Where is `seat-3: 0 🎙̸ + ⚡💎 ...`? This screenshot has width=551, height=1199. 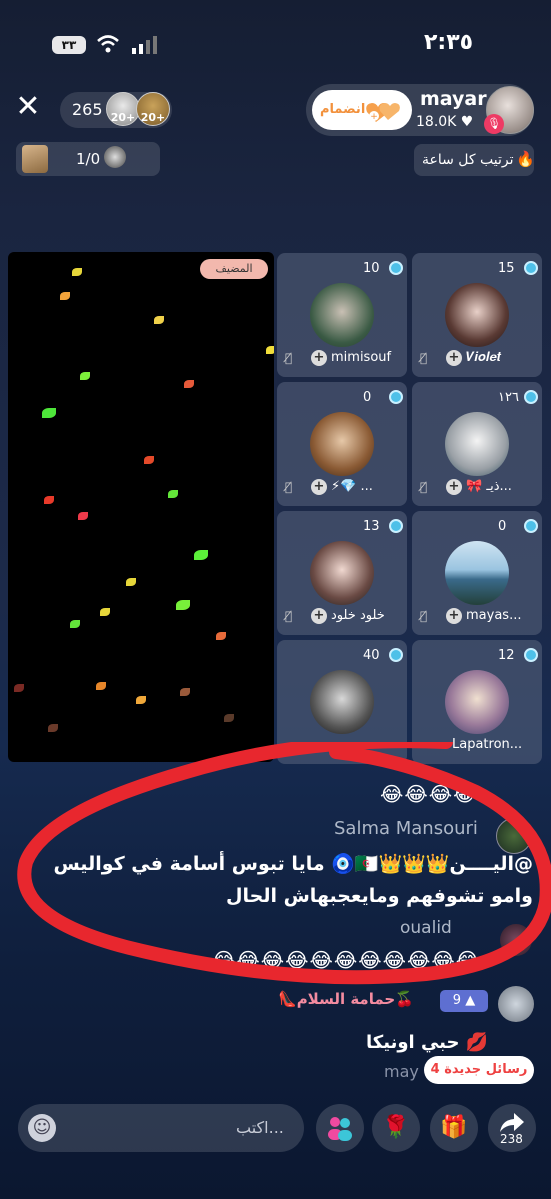 seat-3: 0 🎙̸ + ⚡💎 ... is located at coordinates (342, 444).